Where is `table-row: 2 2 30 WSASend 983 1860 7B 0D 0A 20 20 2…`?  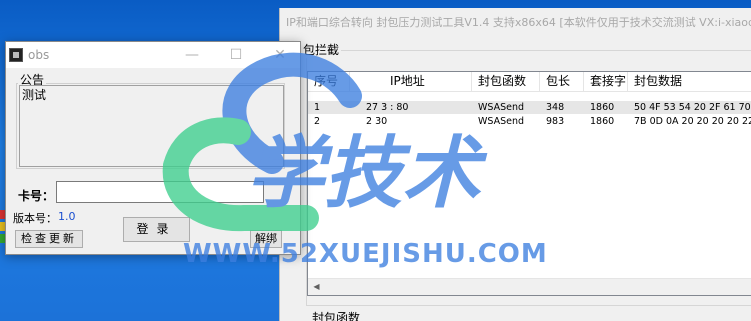
table-row: 2 2 30 WSASend 983 1860 7B 0D 0A 20 20 2… is located at coordinates (529, 121).